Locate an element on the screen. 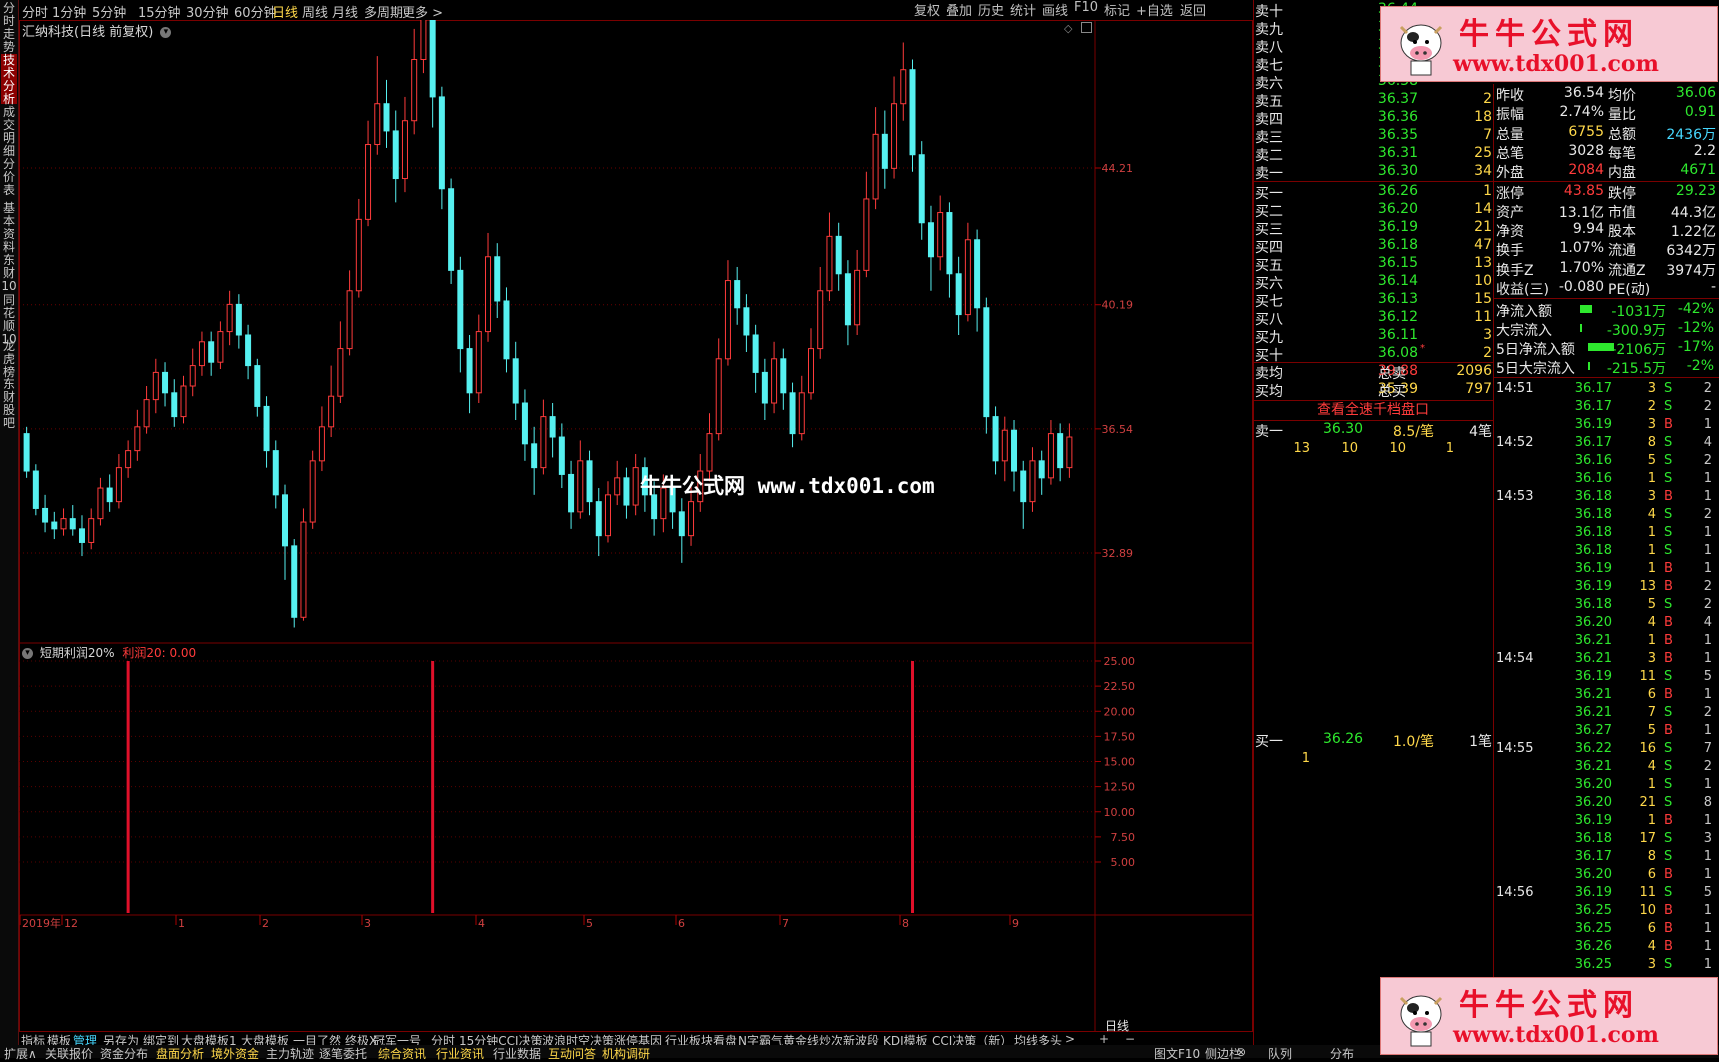  toolbar-button-0: 复权 is located at coordinates (927, 9).